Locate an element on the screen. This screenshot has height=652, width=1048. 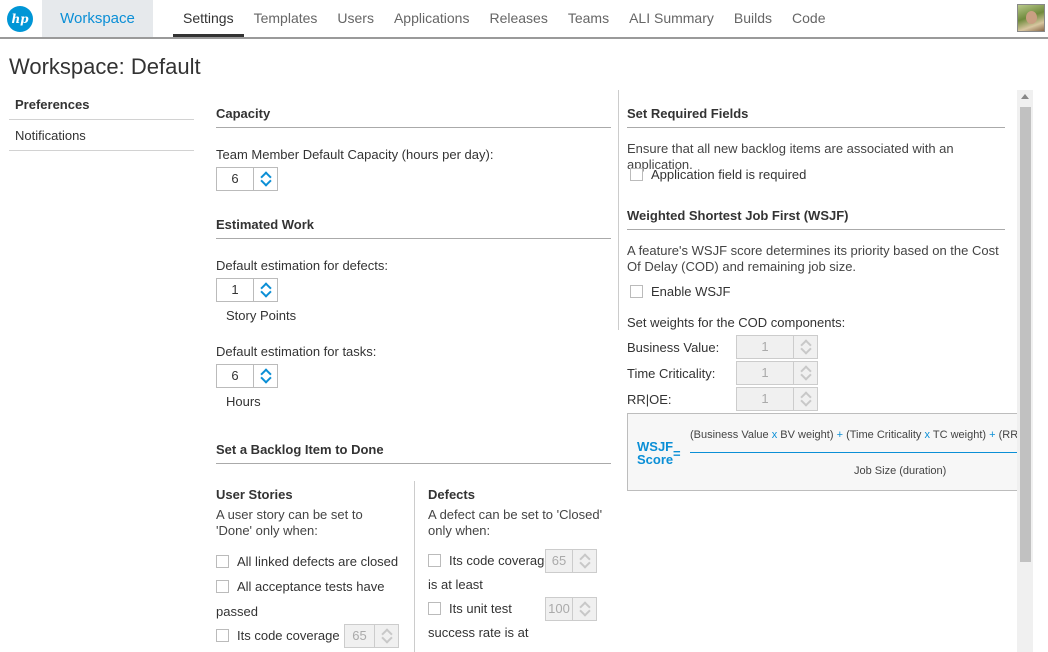
column-divider is located at coordinates (414, 566).